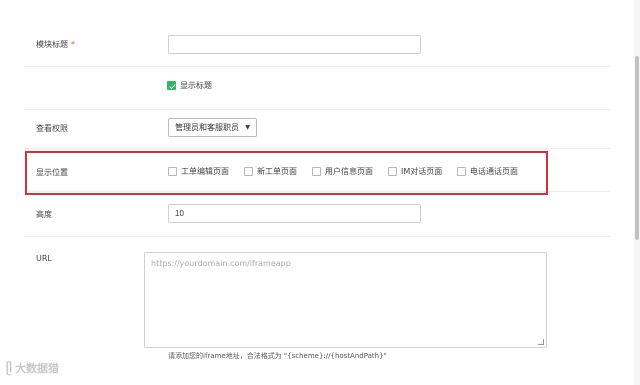 Image resolution: width=640 pixels, height=385 pixels. What do you see at coordinates (73, 44) in the screenshot?
I see `required-mark: *` at bounding box center [73, 44].